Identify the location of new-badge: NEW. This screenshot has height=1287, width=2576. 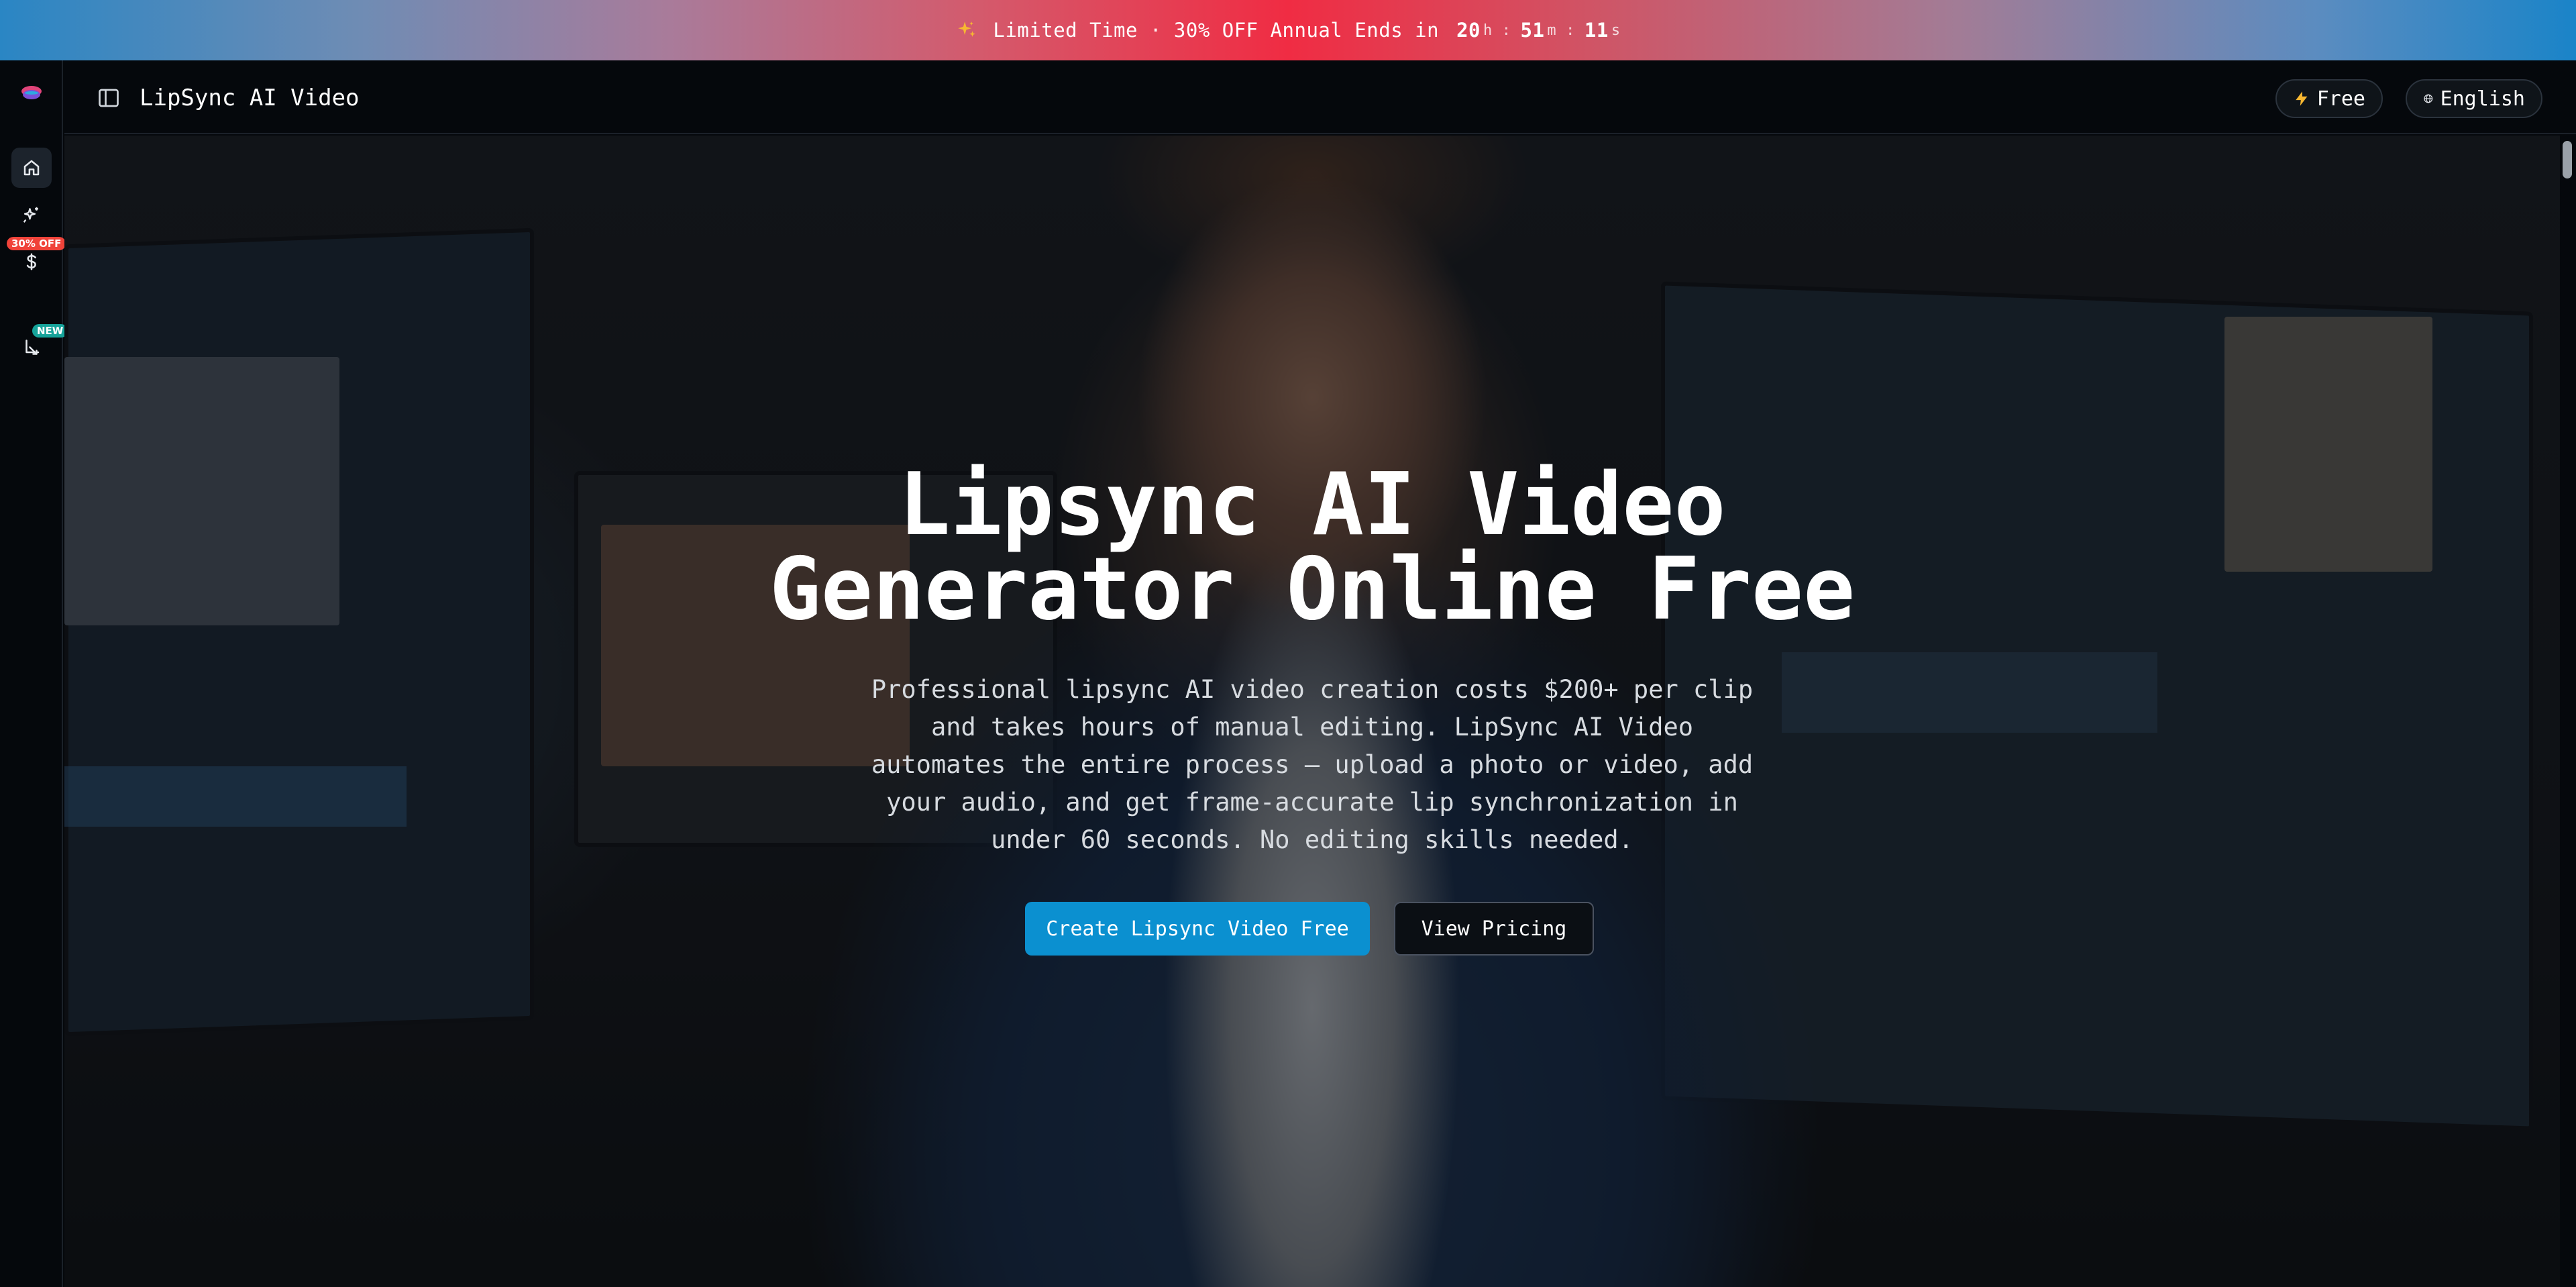
(50, 331).